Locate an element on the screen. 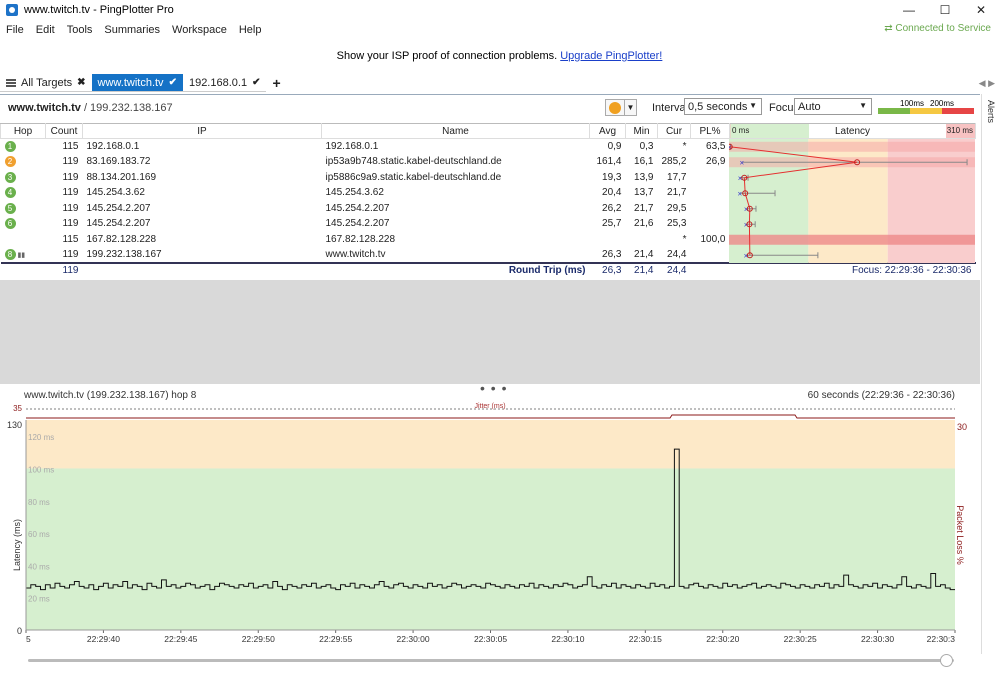  loss-axis-label: Packet Loss % is located at coordinates (960, 535).